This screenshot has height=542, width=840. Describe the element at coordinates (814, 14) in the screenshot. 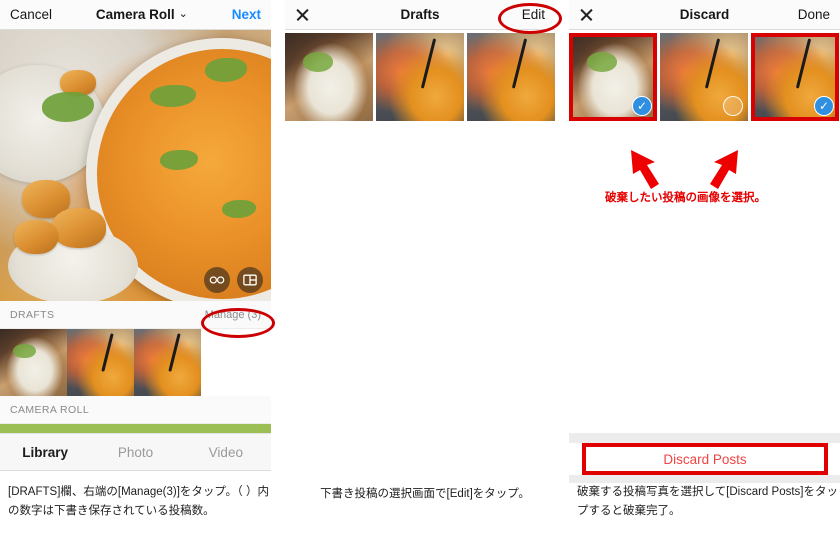

I see `done-button: Done` at that location.